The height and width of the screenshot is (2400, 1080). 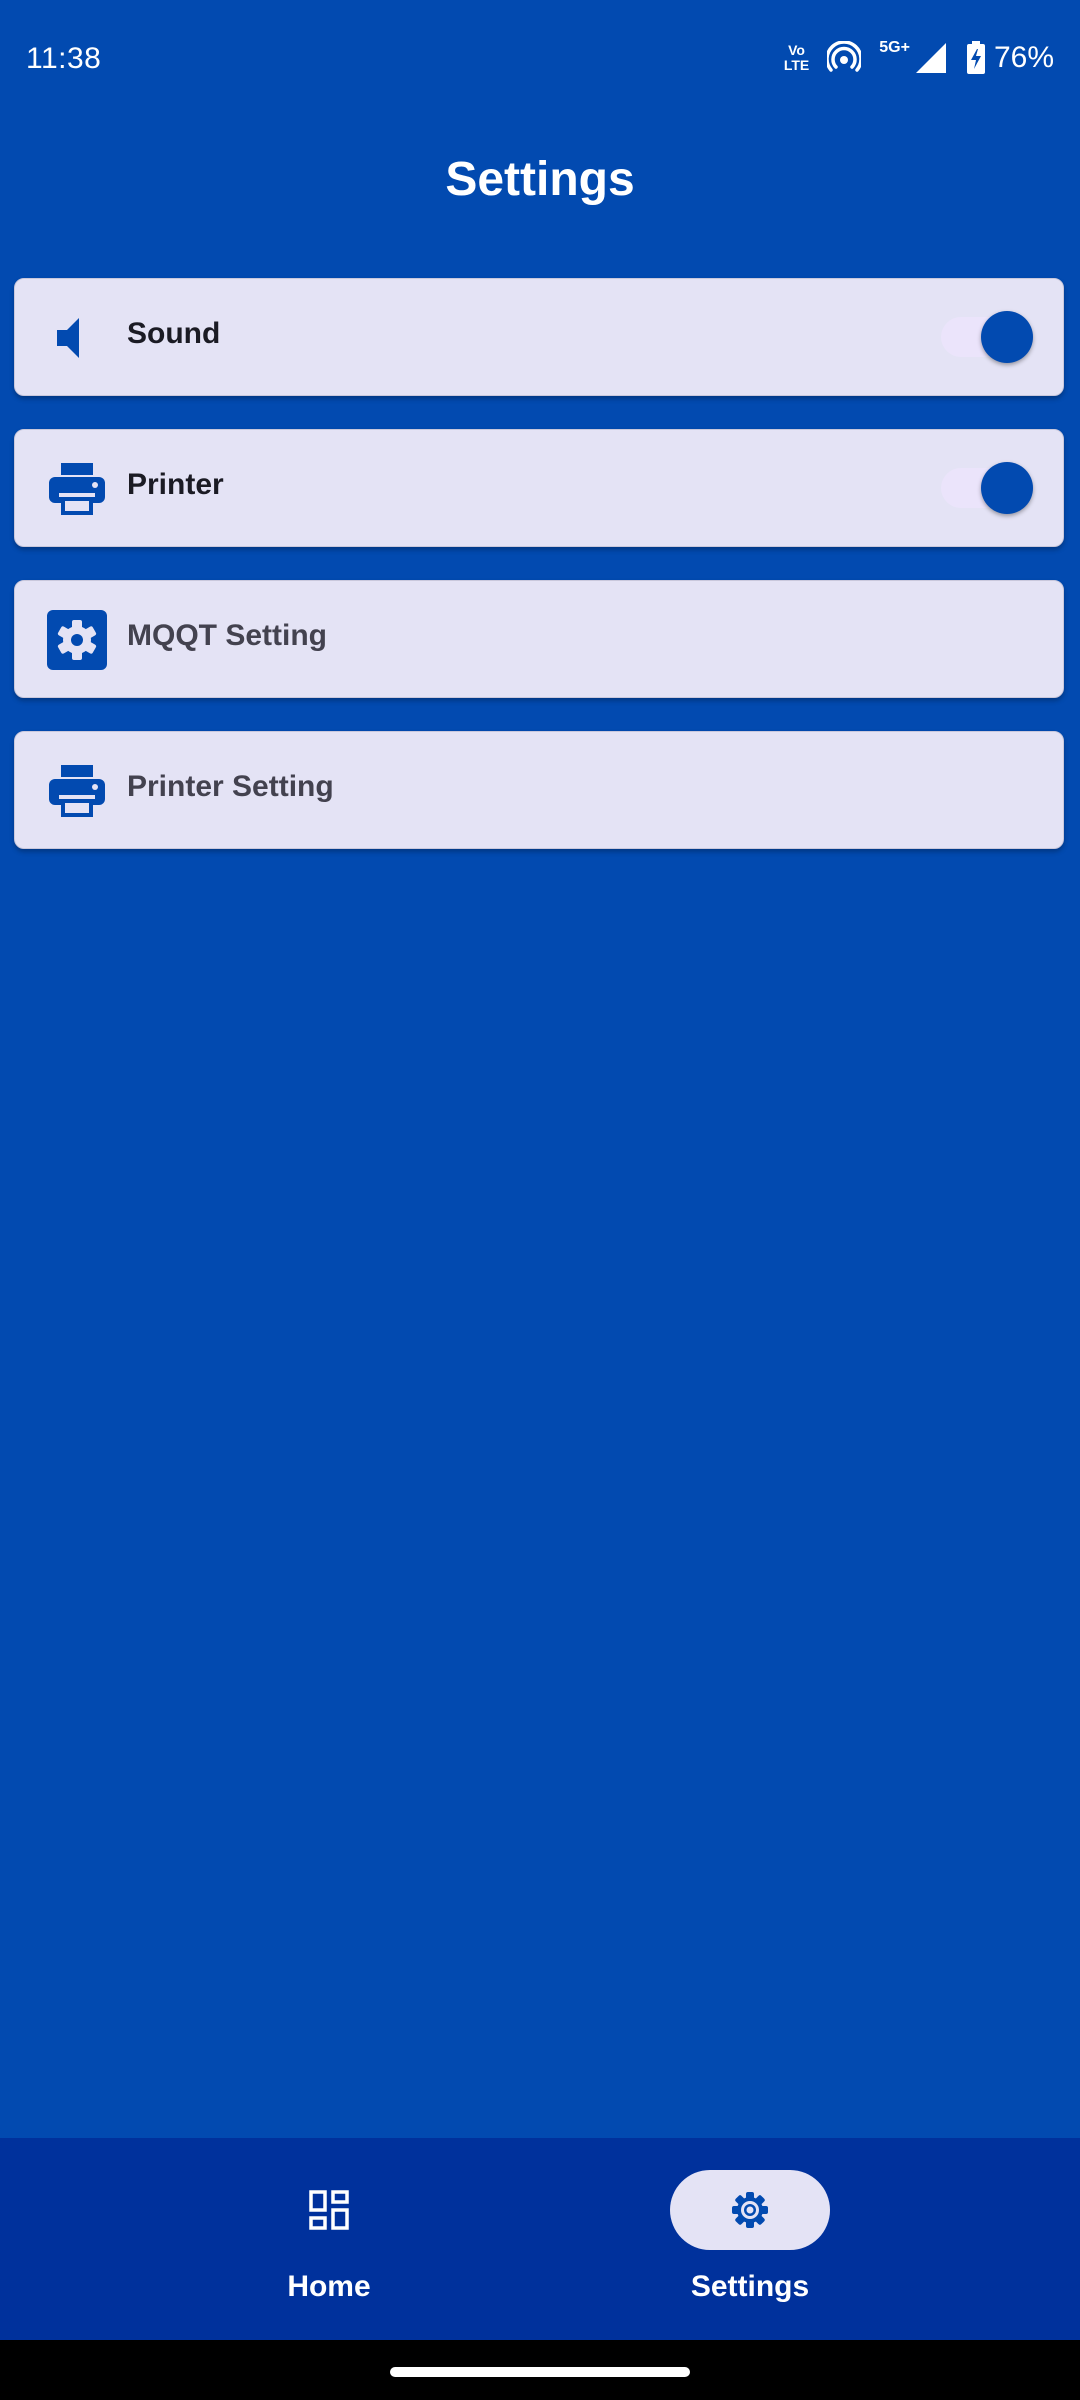 What do you see at coordinates (175, 484) in the screenshot?
I see `settings-item-label: Printer` at bounding box center [175, 484].